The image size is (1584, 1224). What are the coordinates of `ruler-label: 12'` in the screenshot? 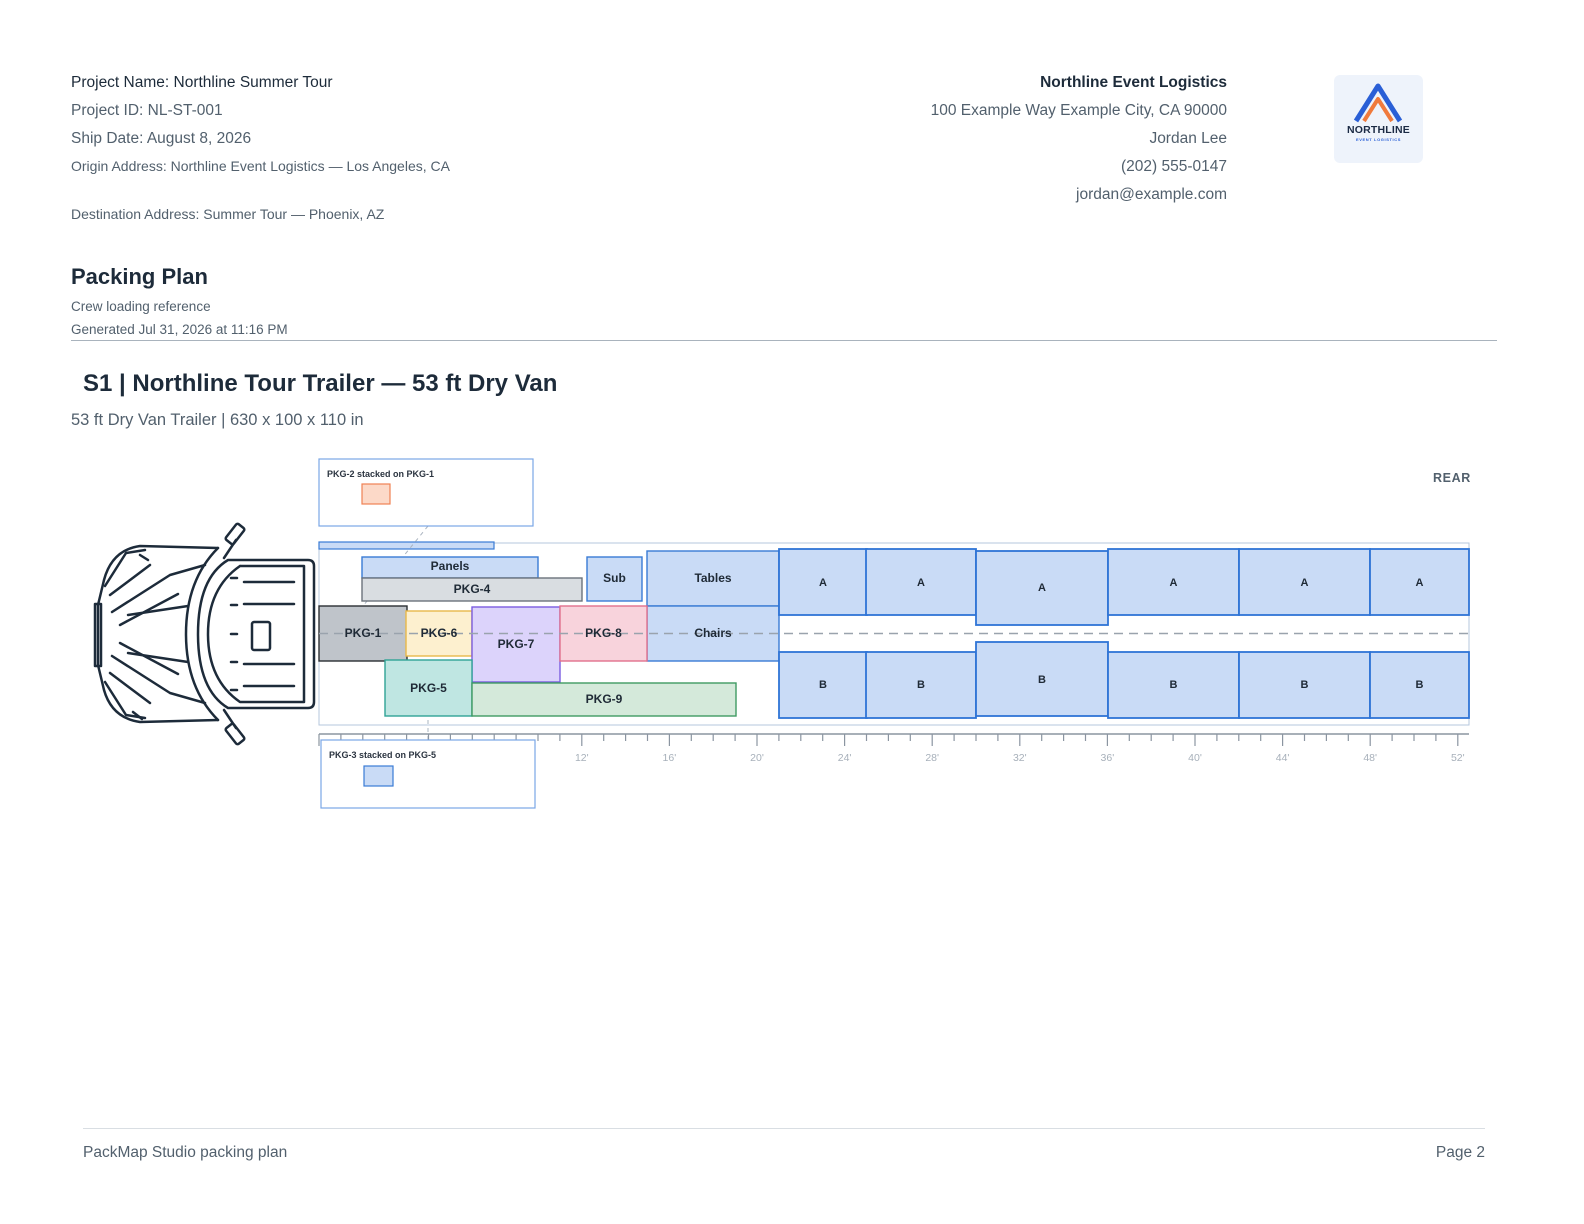 It's located at (582, 758).